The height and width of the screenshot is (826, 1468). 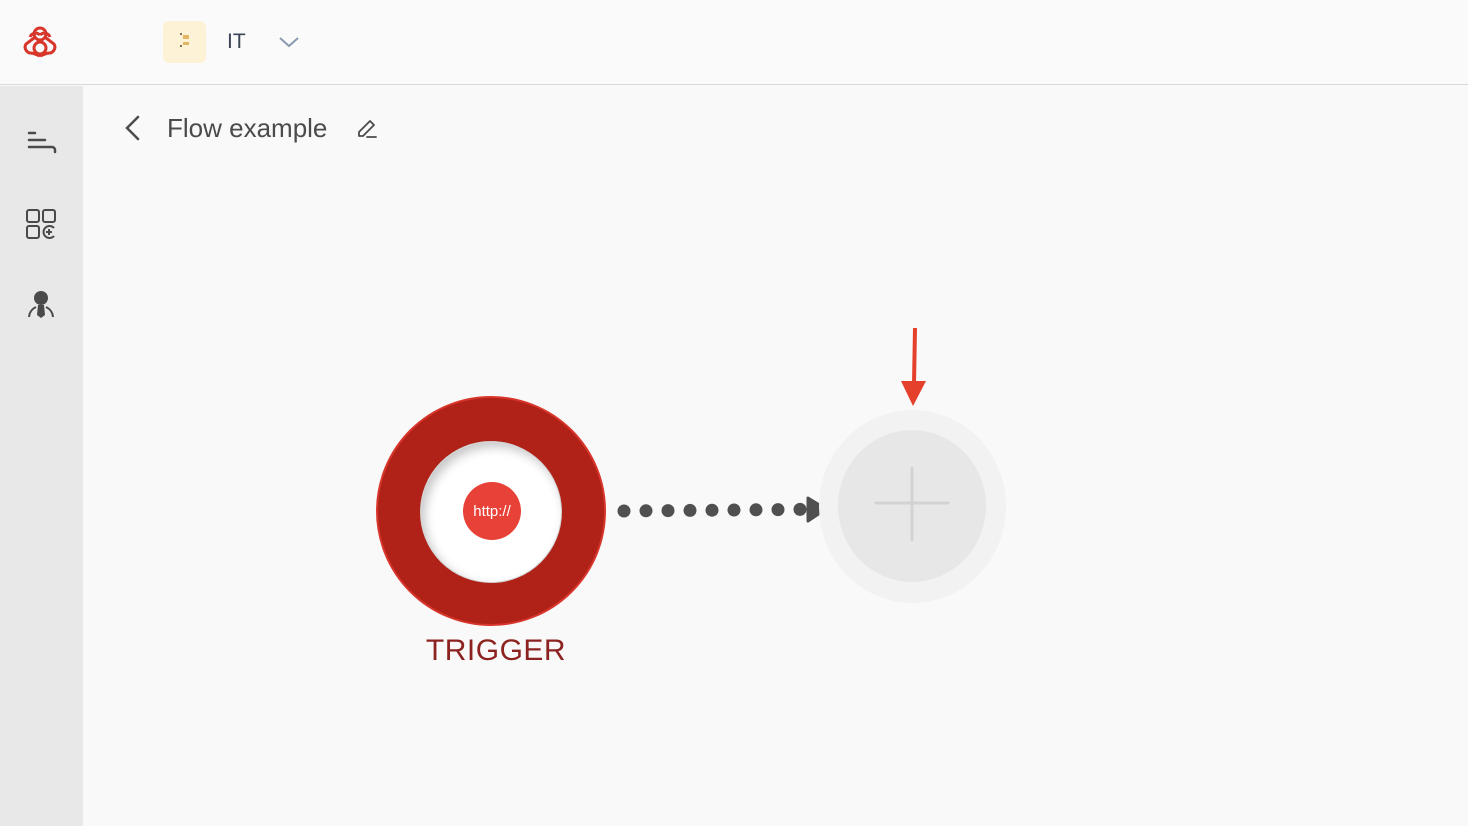 I want to click on chevron-left-icon, so click(x=133, y=130).